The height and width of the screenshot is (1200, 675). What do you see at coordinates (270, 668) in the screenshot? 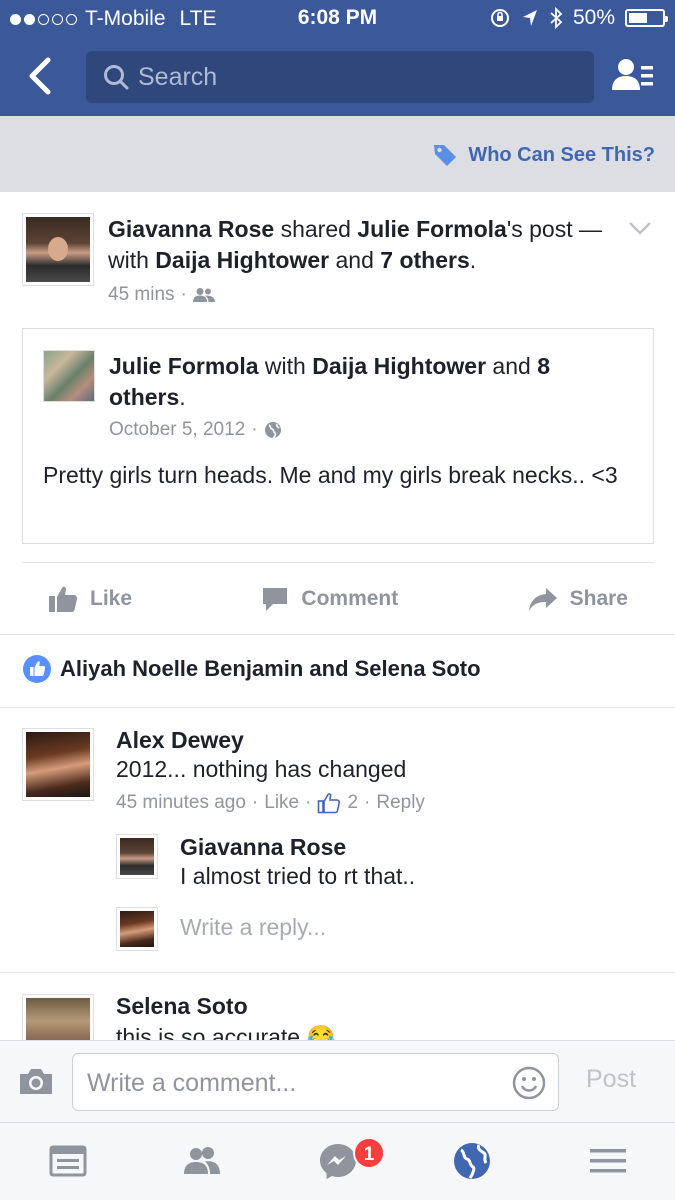
I see `likes-names: Aliyah Noelle Benjamin and Selena Soto` at bounding box center [270, 668].